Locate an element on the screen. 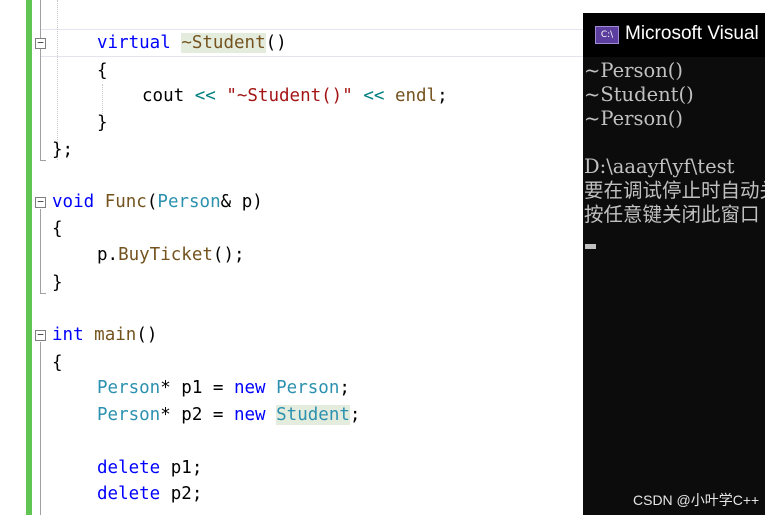 Image resolution: width=765 pixels, height=515 pixels. keyword: void is located at coordinates (73, 202).